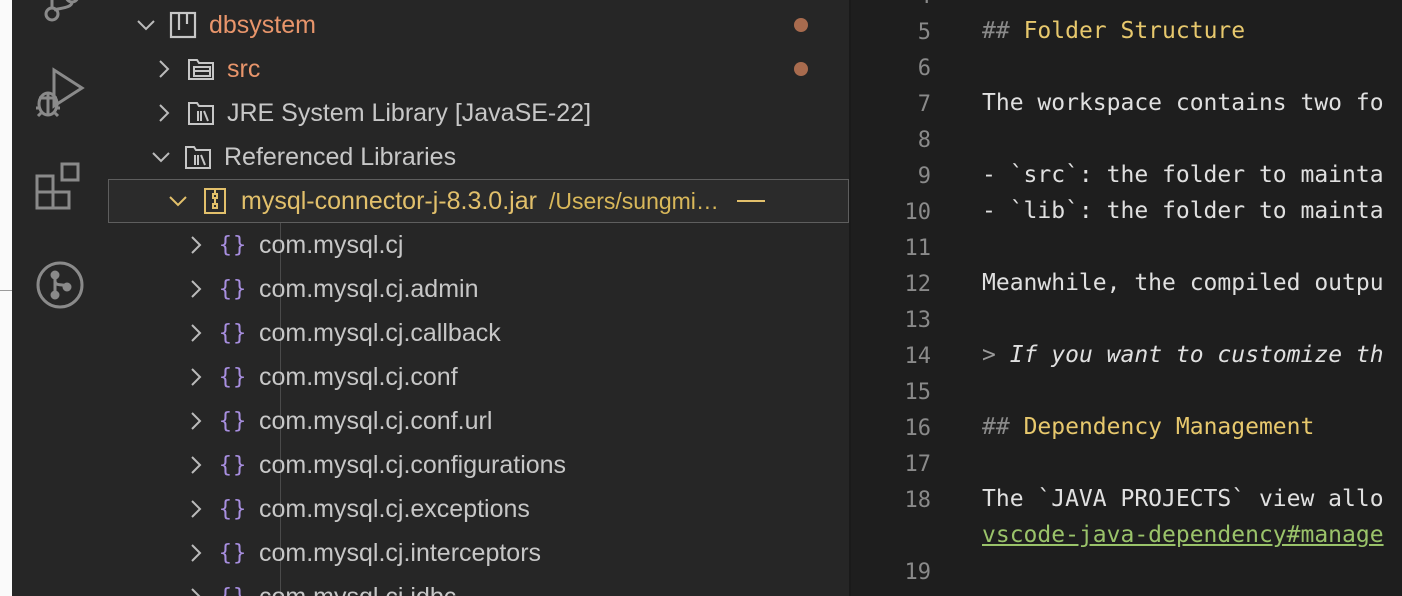  Describe the element at coordinates (918, 572) in the screenshot. I see `line-number: 19` at that location.